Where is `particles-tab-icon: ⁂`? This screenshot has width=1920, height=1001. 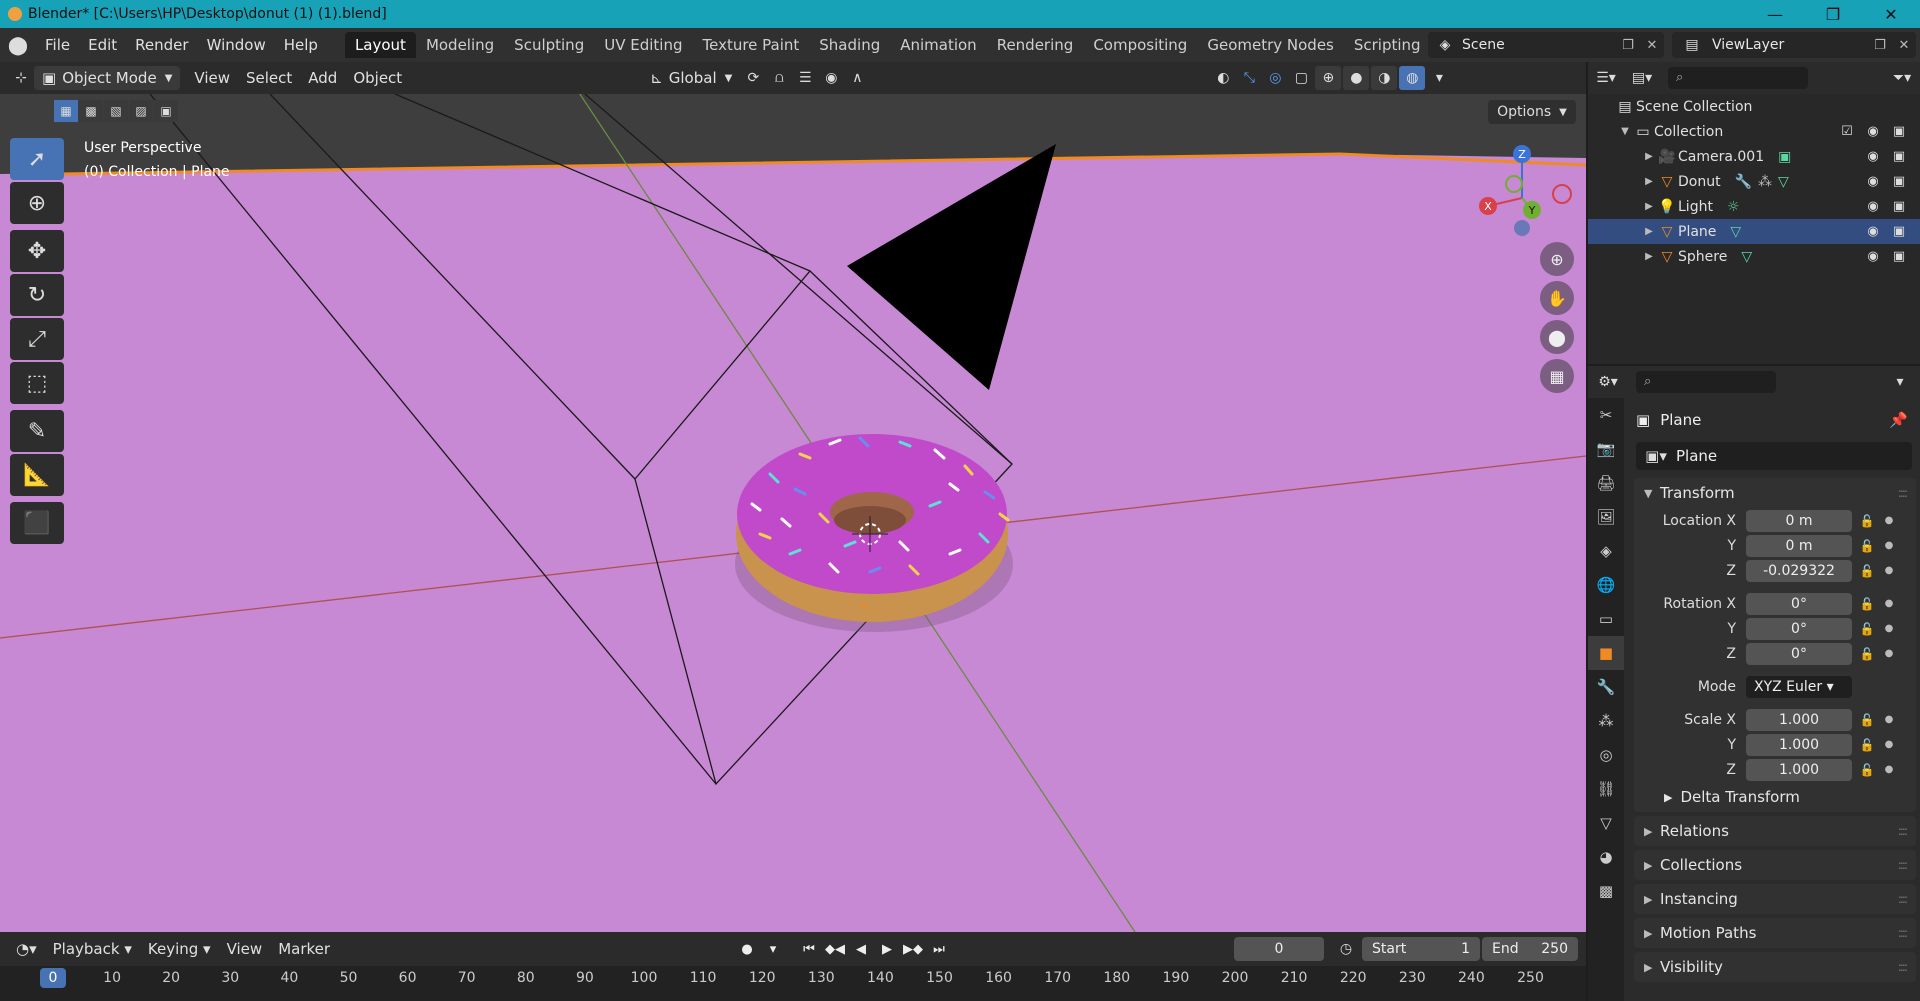
particles-tab-icon: ⁂ is located at coordinates (1606, 721).